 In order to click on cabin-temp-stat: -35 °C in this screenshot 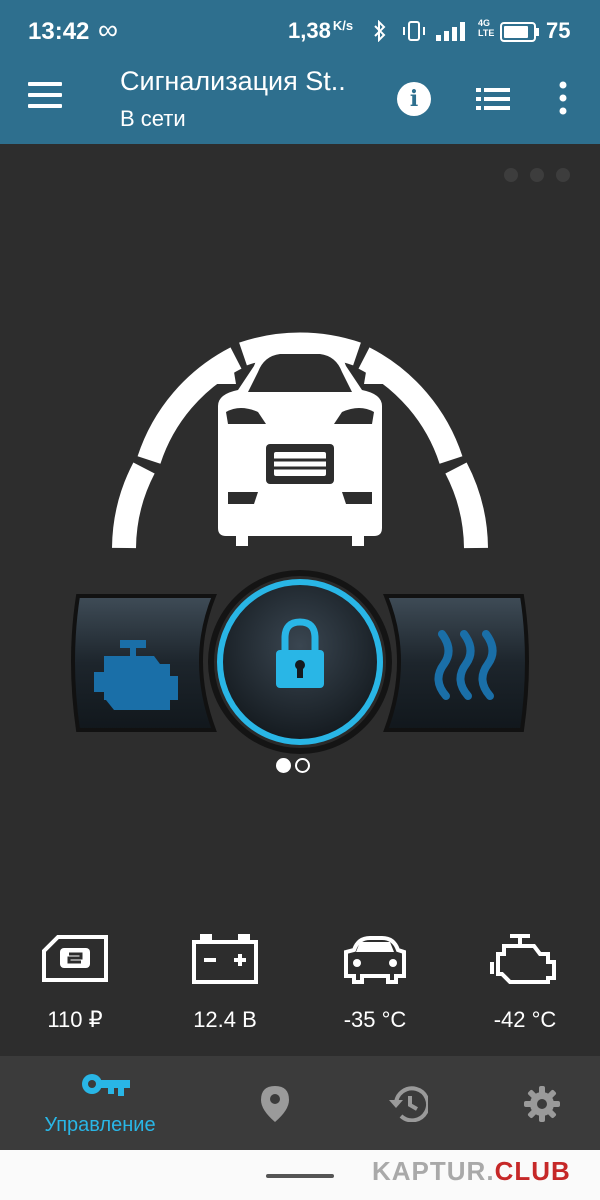, I will do `click(375, 983)`.